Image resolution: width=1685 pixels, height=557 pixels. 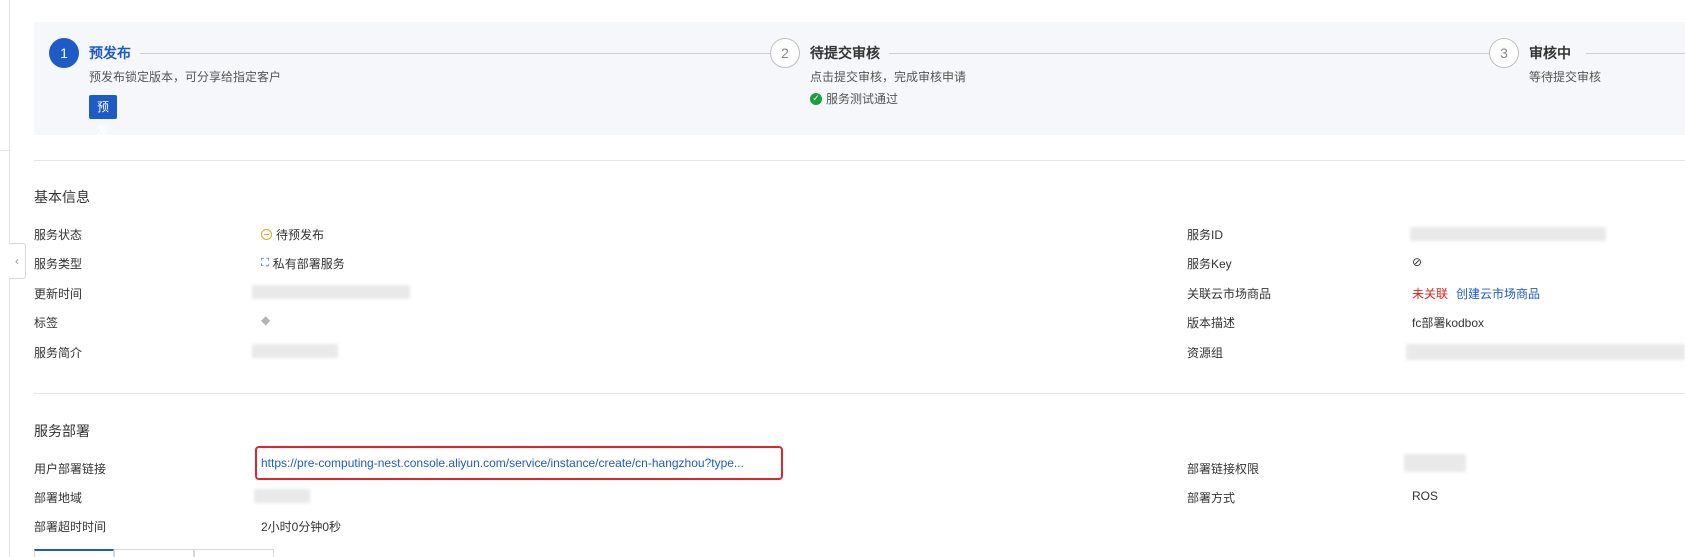 I want to click on org-structure-icon: ⛶, so click(x=265, y=263).